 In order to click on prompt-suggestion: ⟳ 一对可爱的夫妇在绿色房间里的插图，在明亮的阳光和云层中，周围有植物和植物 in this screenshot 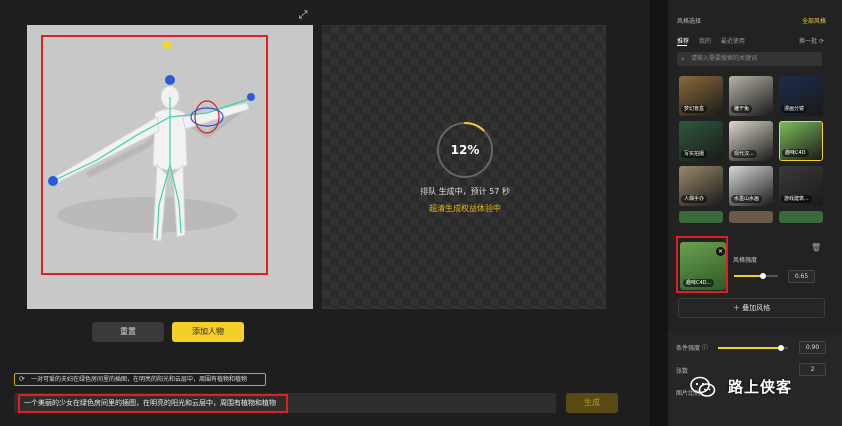, I will do `click(140, 379)`.